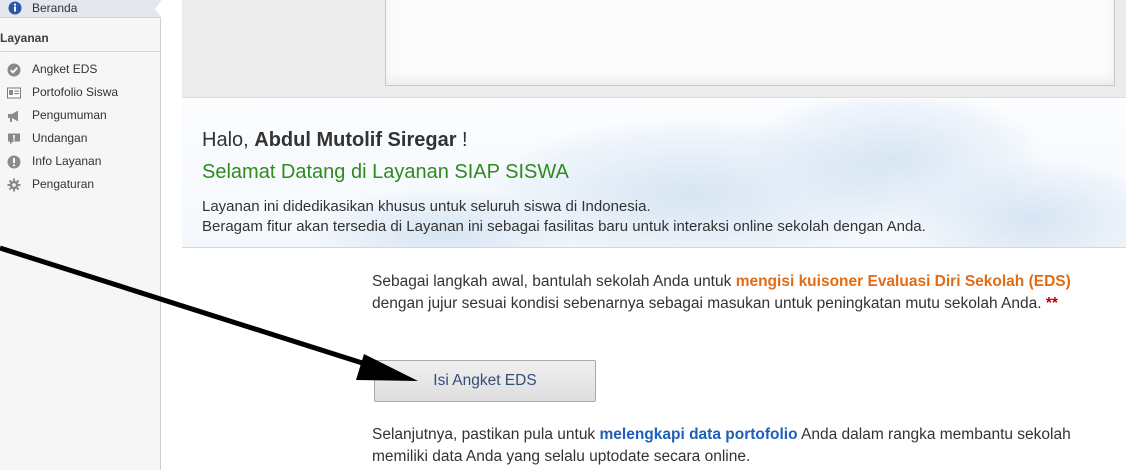 The width and height of the screenshot is (1126, 470). I want to click on greeting-prefix: Halo,, so click(225, 140).